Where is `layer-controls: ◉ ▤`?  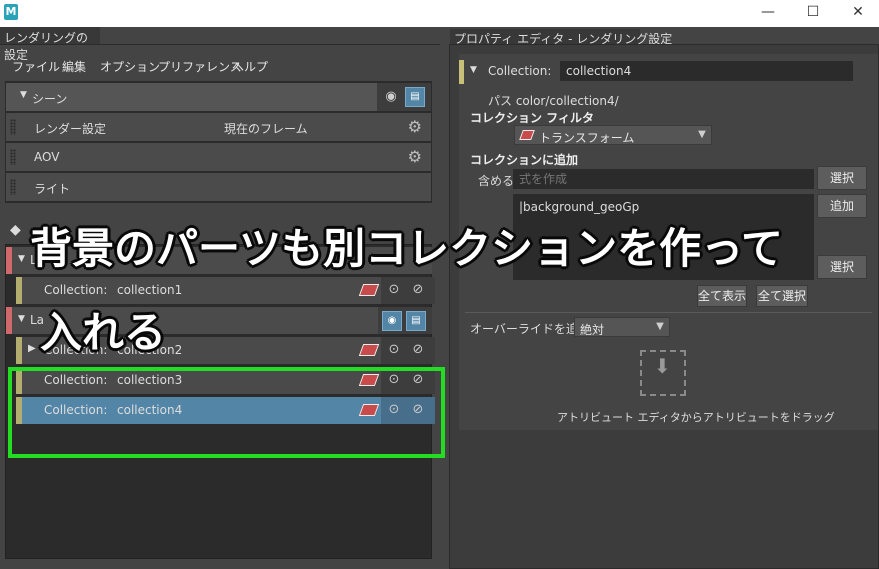 layer-controls: ◉ ▤ is located at coordinates (405, 320).